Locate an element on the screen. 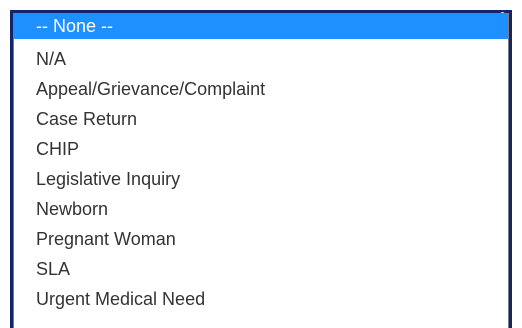 The height and width of the screenshot is (328, 522). option-chip: CHIP is located at coordinates (261, 149).